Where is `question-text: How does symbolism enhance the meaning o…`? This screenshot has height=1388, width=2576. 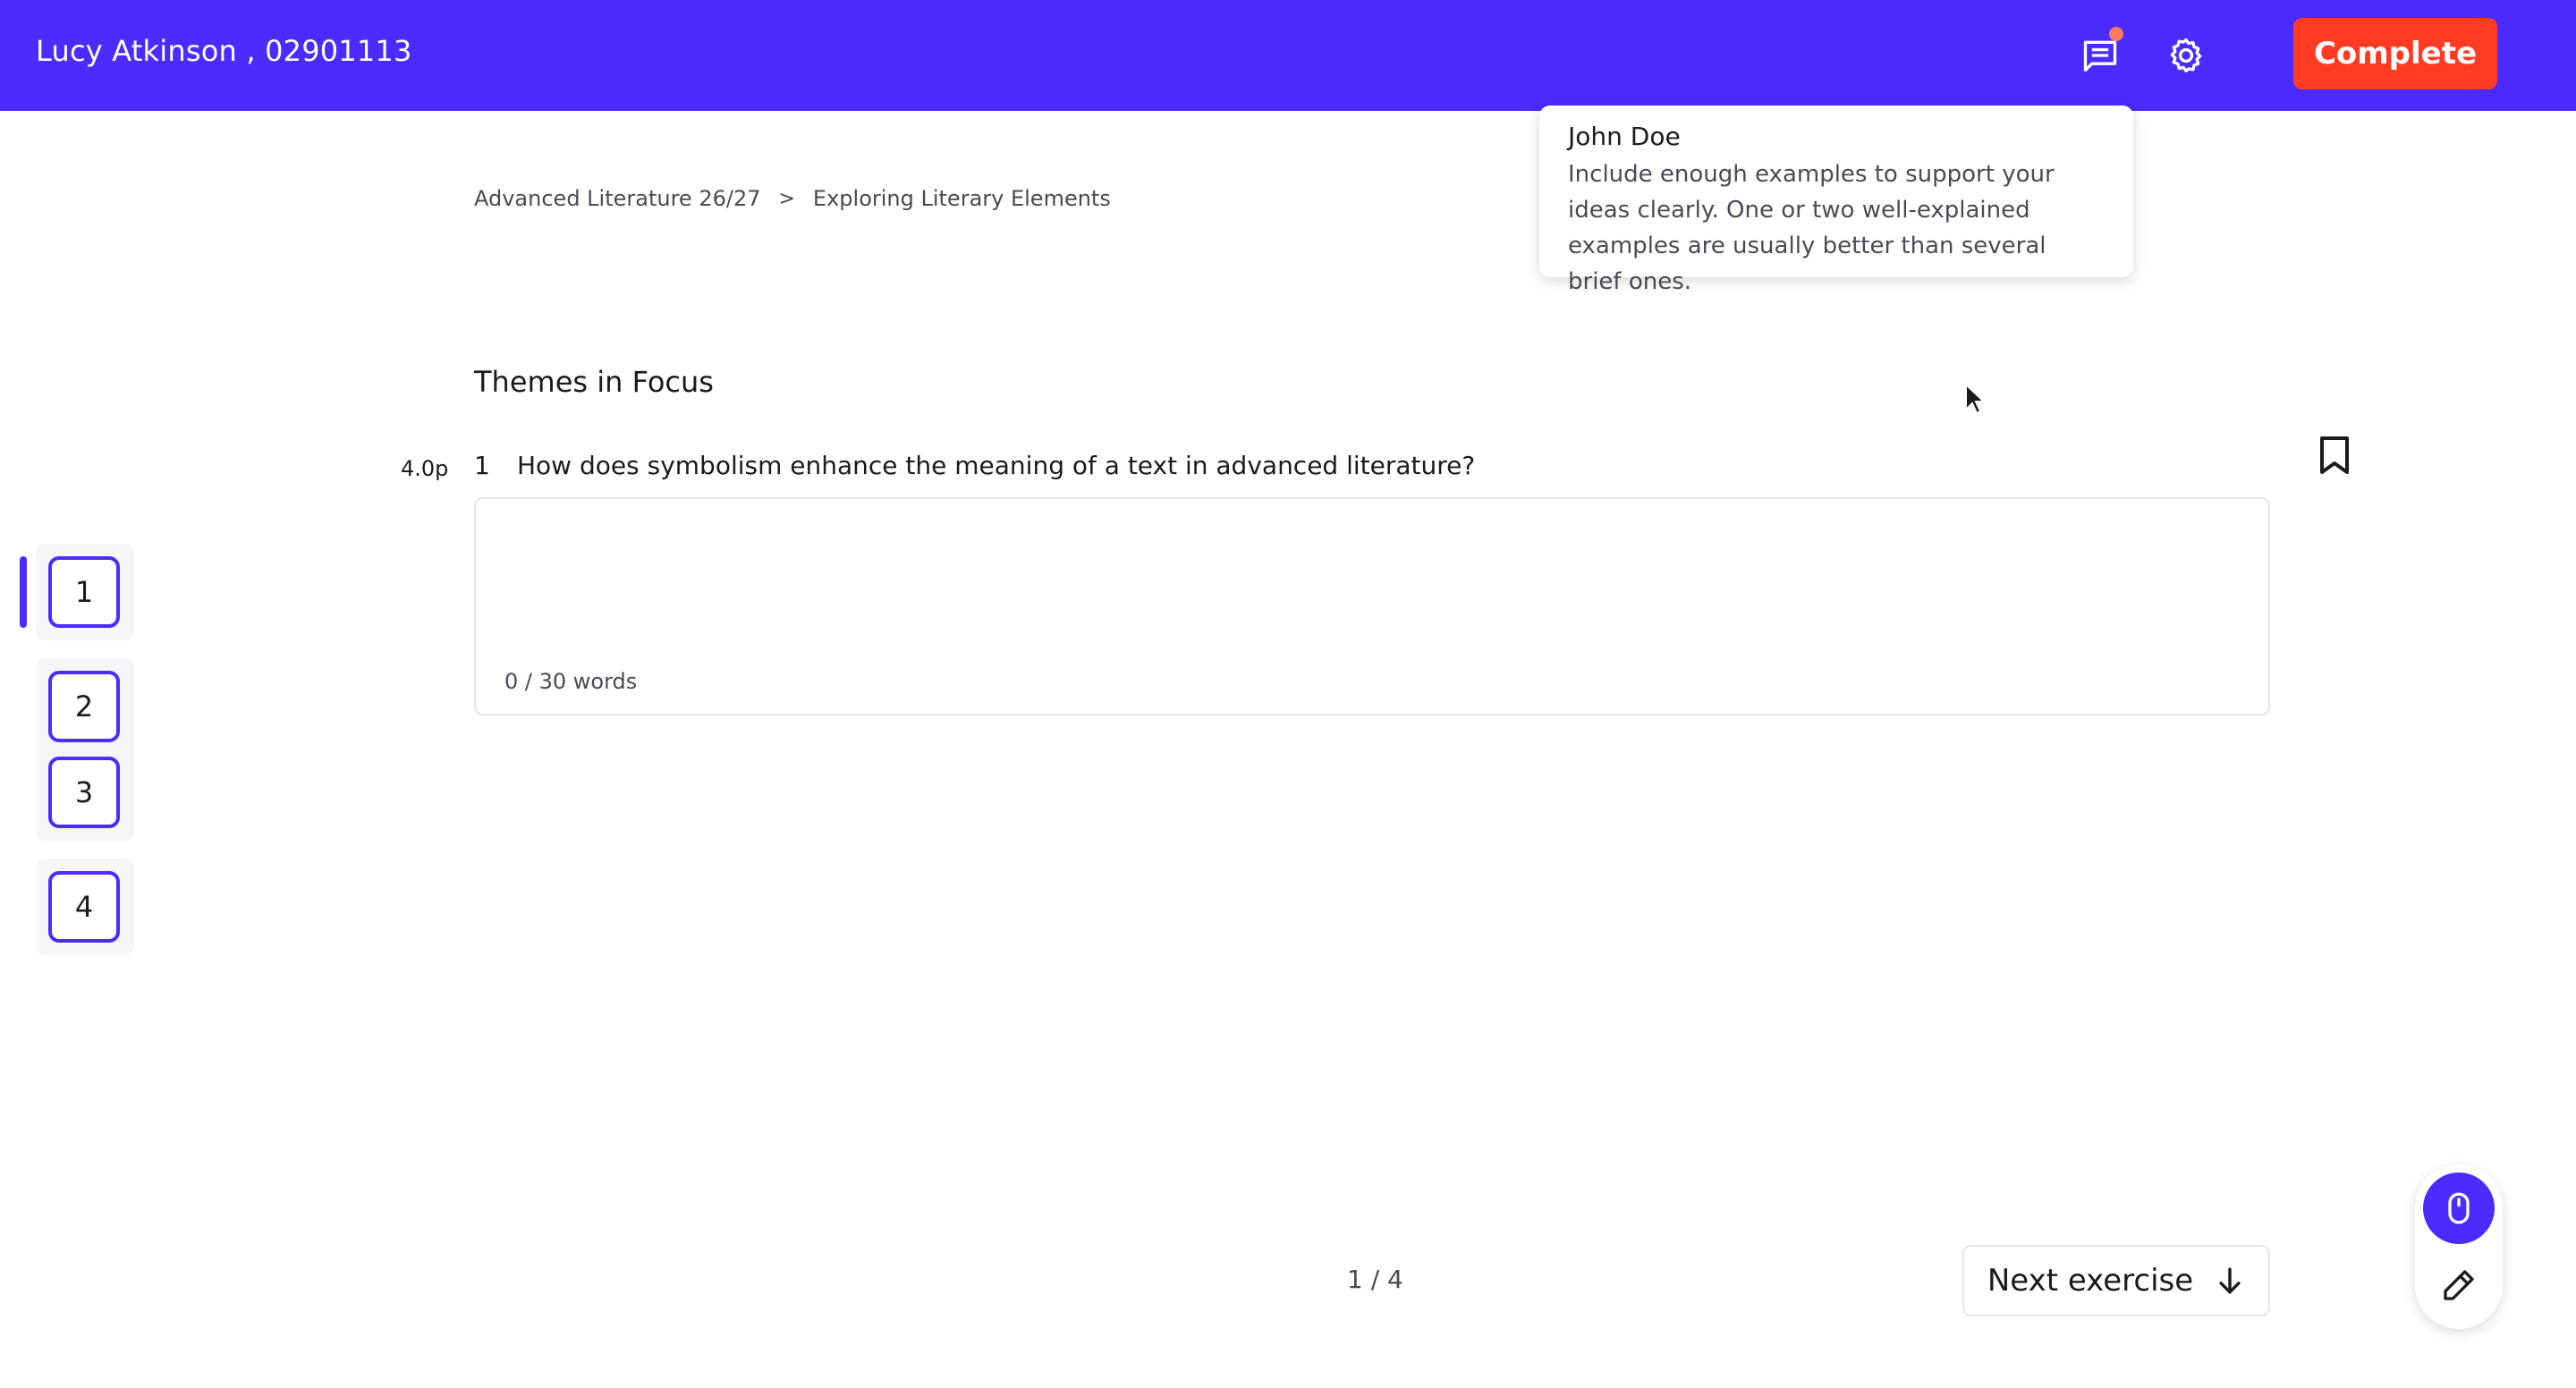 question-text: How does symbolism enhance the meaning o… is located at coordinates (996, 466).